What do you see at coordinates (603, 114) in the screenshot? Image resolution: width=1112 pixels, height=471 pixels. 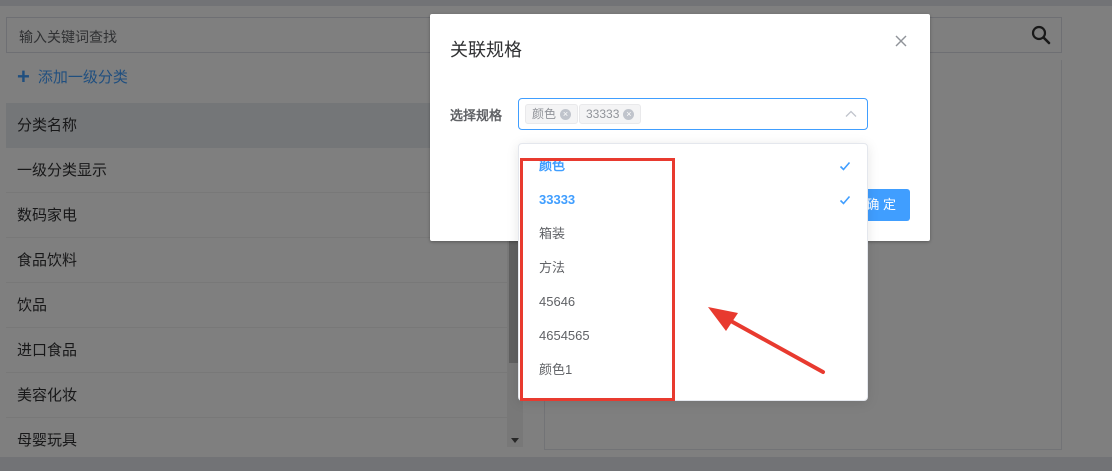 I see `tag-label: 33333` at bounding box center [603, 114].